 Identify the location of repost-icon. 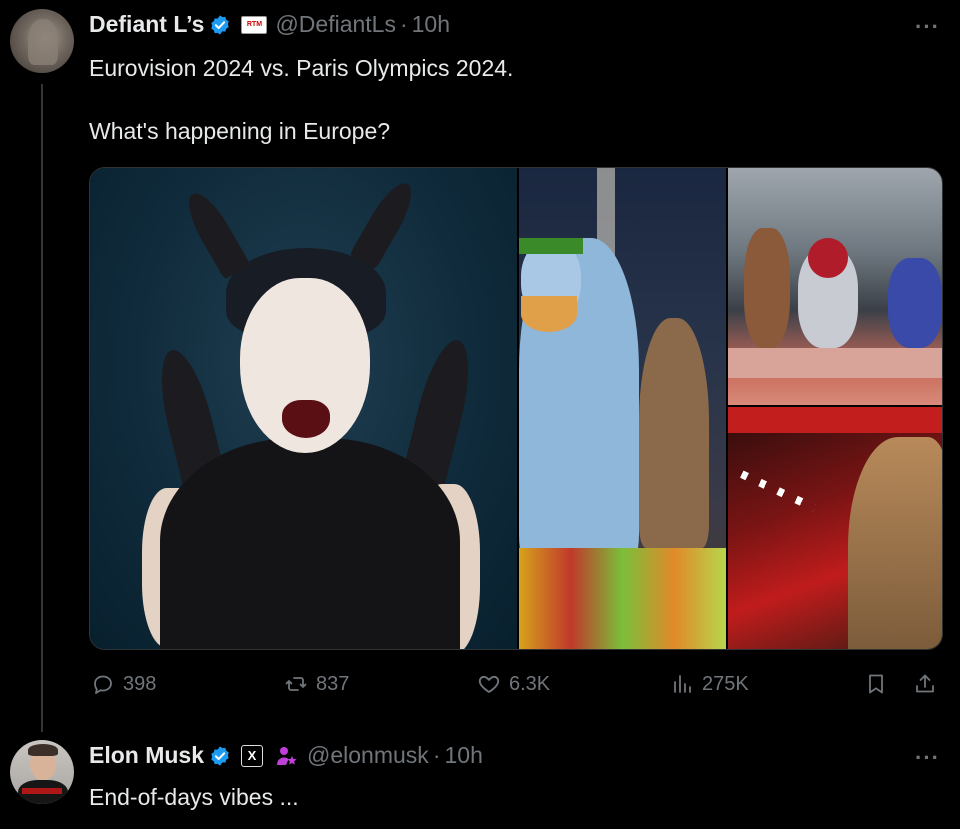
(296, 684).